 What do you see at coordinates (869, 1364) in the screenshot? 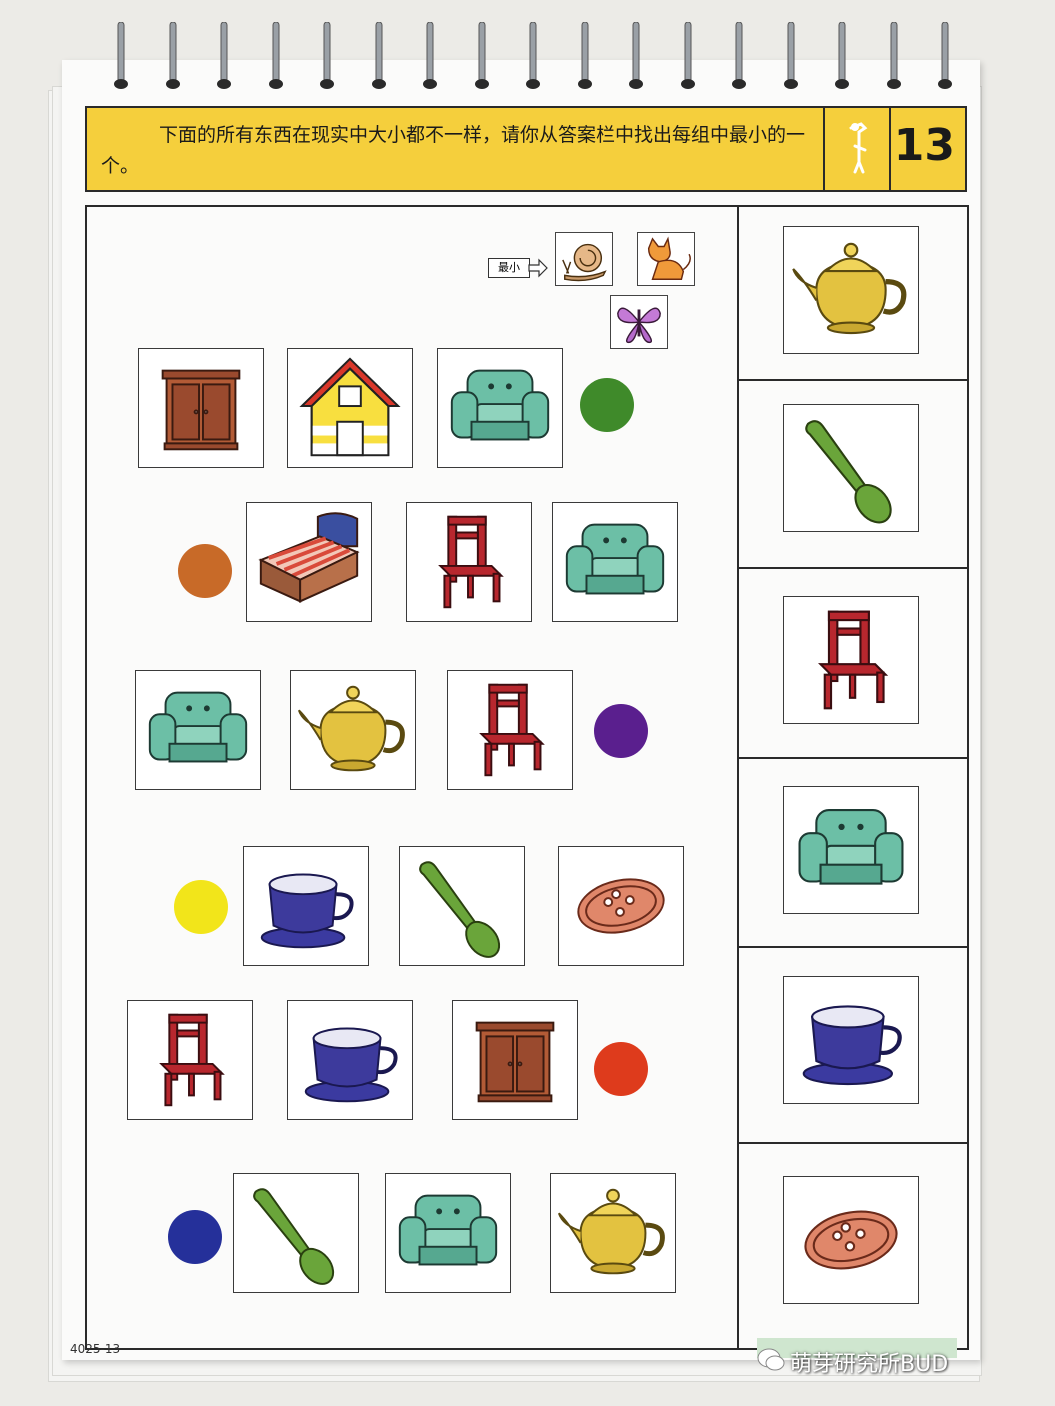
I see `watermark-text: 萌芽研究所BUD` at bounding box center [869, 1364].